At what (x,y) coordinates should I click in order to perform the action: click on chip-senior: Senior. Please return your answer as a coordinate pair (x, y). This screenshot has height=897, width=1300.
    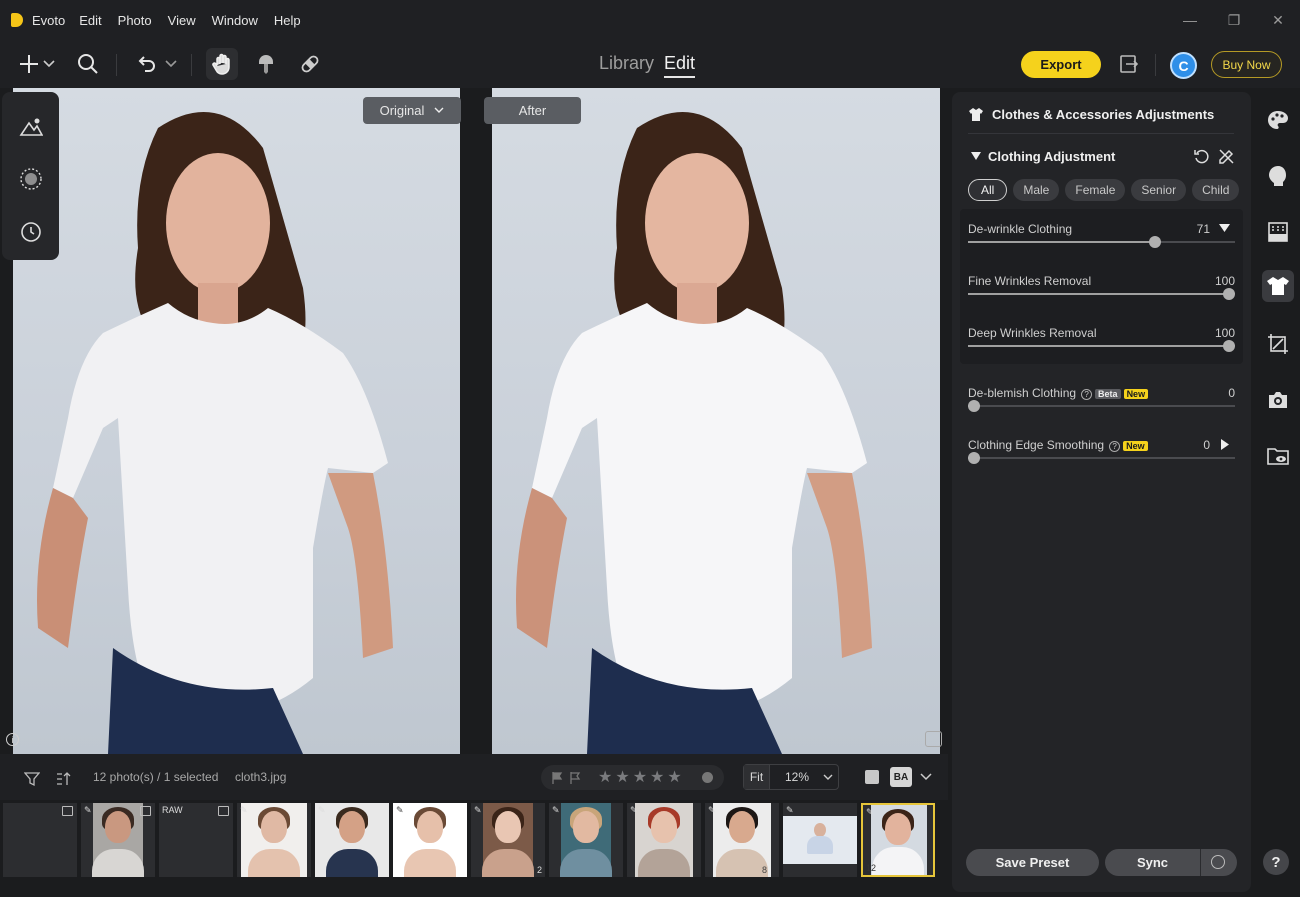
    Looking at the image, I should click on (1159, 190).